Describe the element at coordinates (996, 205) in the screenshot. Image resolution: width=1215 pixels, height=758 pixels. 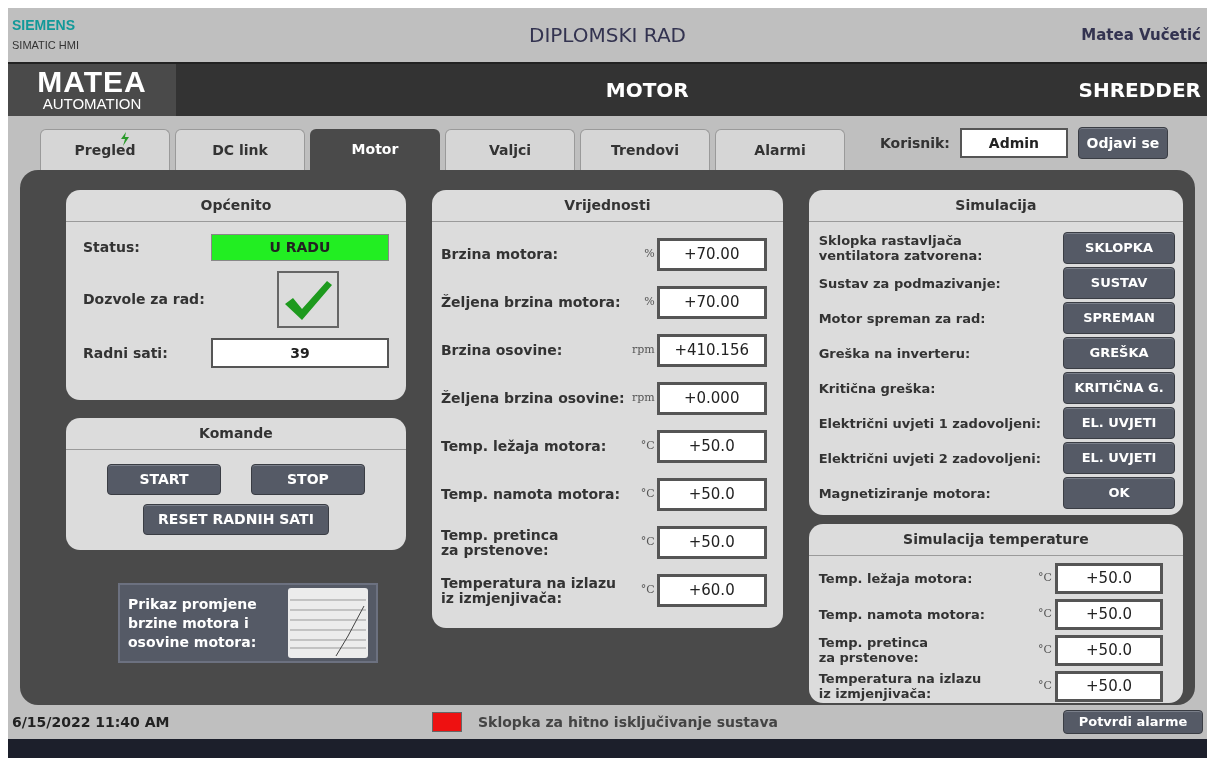
I see `panel-title: Simulacija` at that location.